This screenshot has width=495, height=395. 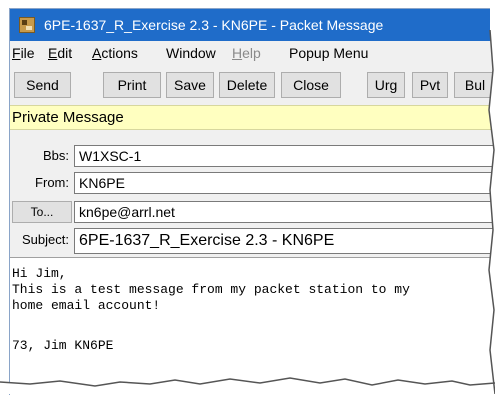 I want to click on menu-file-label: ile, so click(x=27, y=53).